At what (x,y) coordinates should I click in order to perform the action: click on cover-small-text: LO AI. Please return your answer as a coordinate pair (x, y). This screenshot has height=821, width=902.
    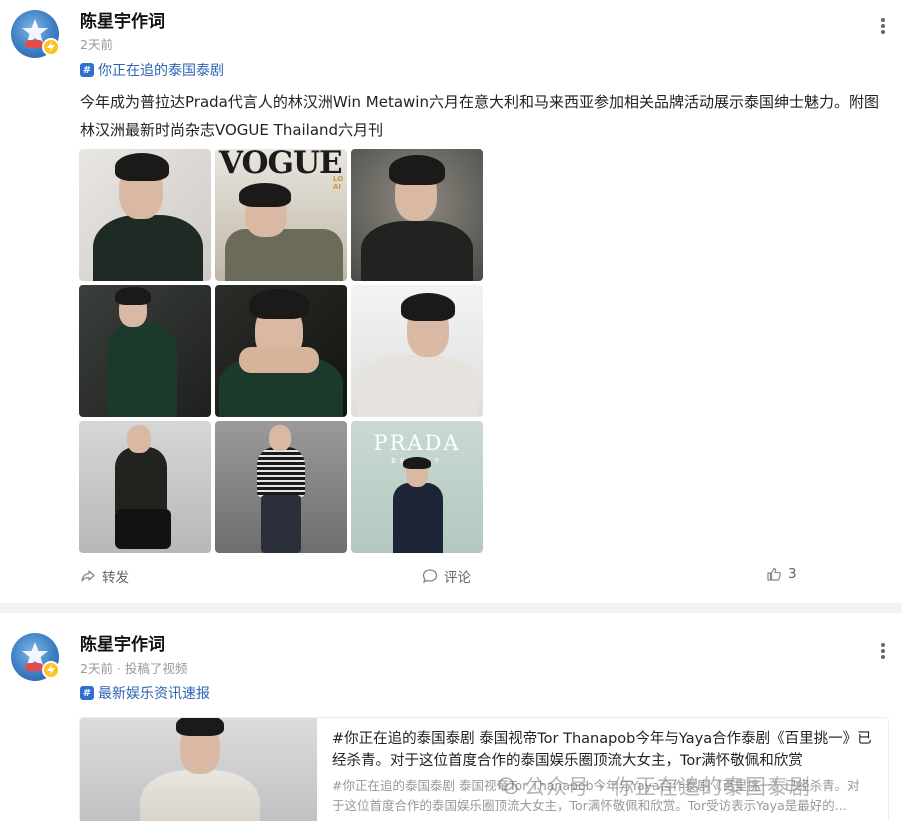
    Looking at the image, I should click on (338, 183).